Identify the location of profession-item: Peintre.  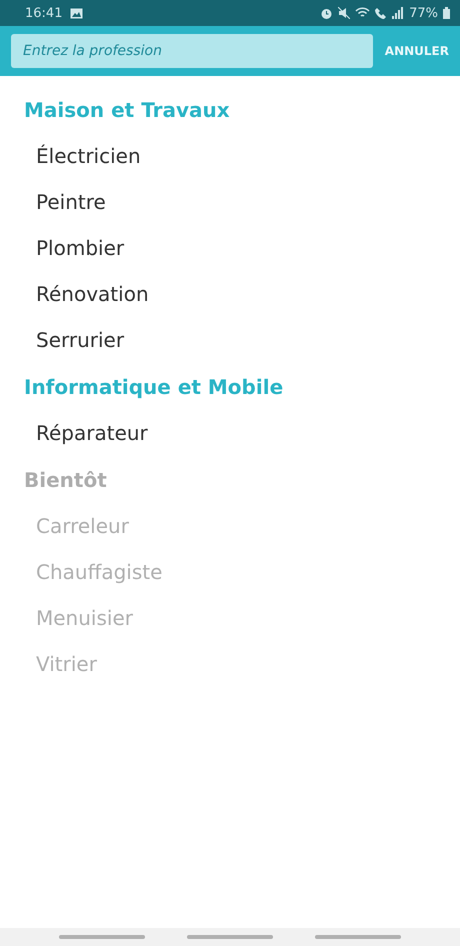
(230, 202).